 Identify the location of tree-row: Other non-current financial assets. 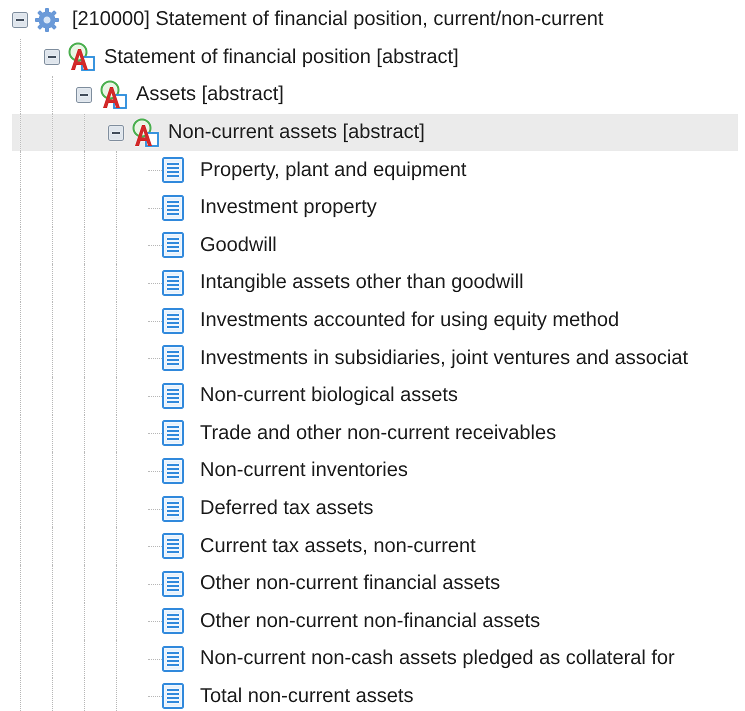
(375, 583).